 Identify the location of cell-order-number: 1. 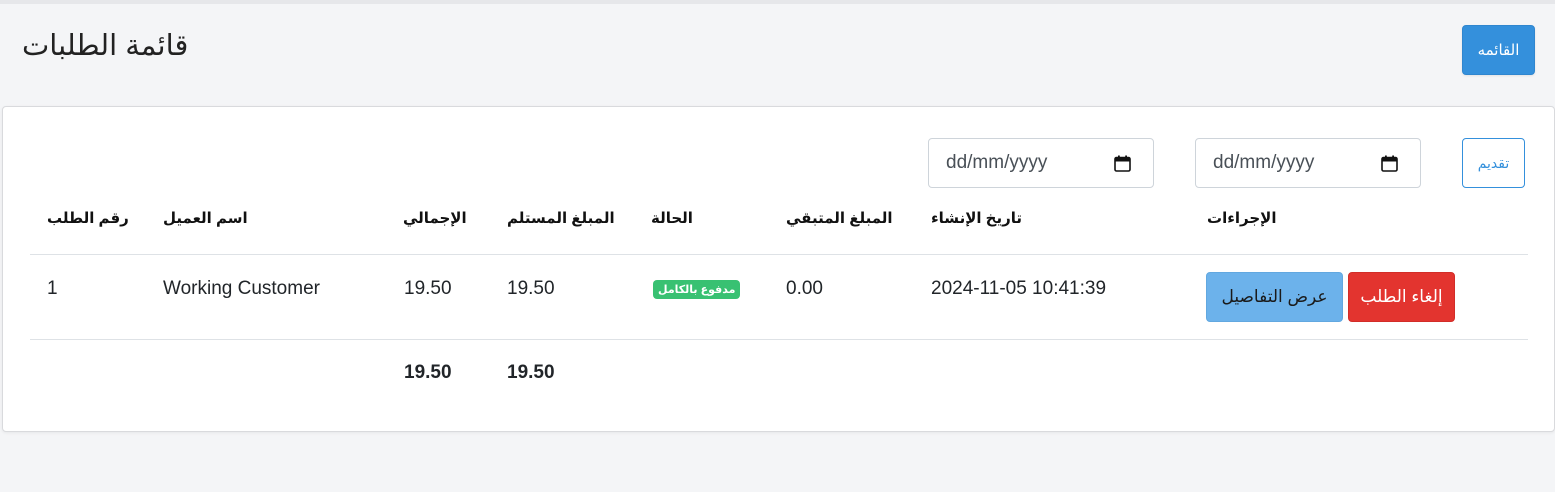
(52, 288).